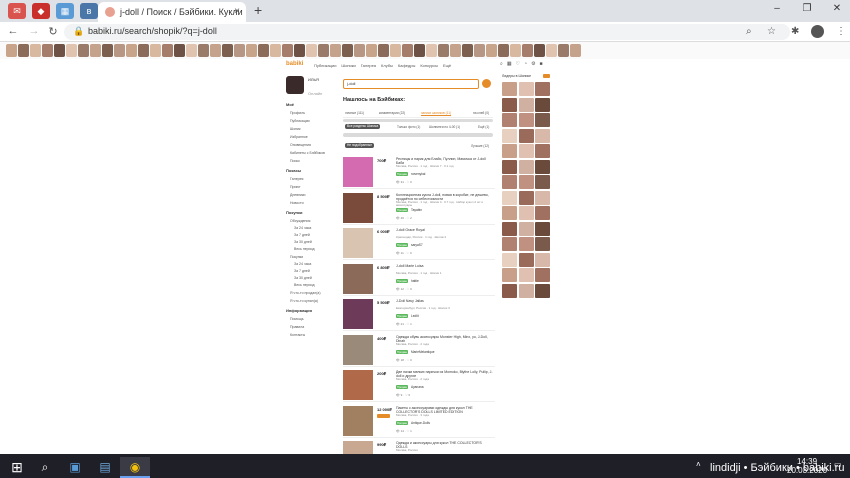  Describe the element at coordinates (312, 113) in the screenshot. I see `sidebar-item: Профиль` at that location.